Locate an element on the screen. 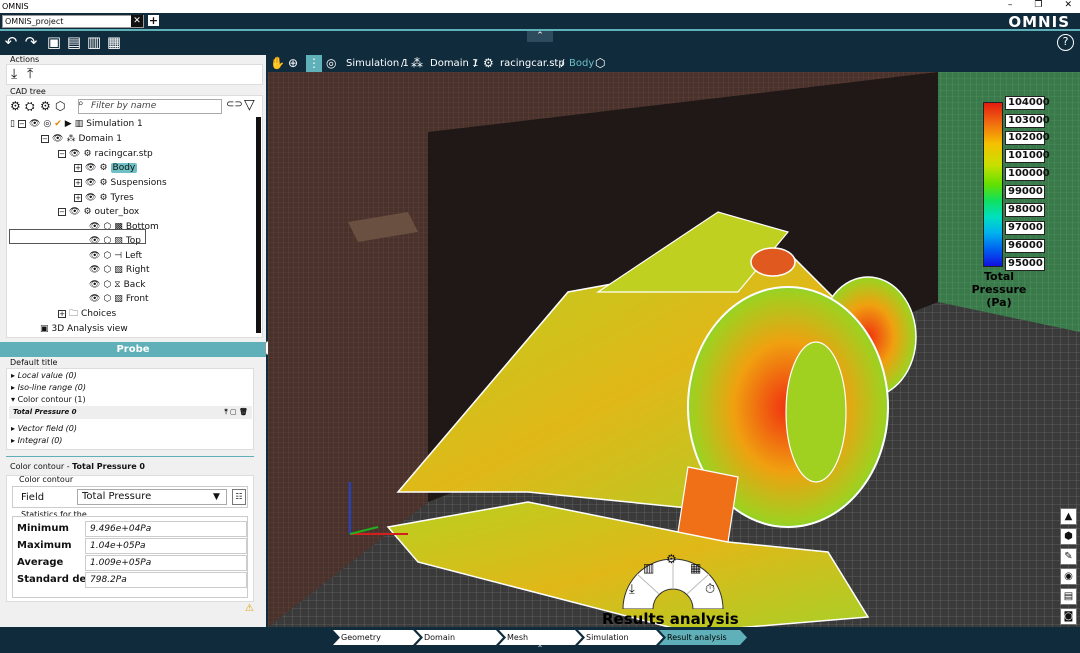 This screenshot has height=653, width=1080. tree-item-left: 👁 ⬡ ⊣ Left is located at coordinates (115, 256).